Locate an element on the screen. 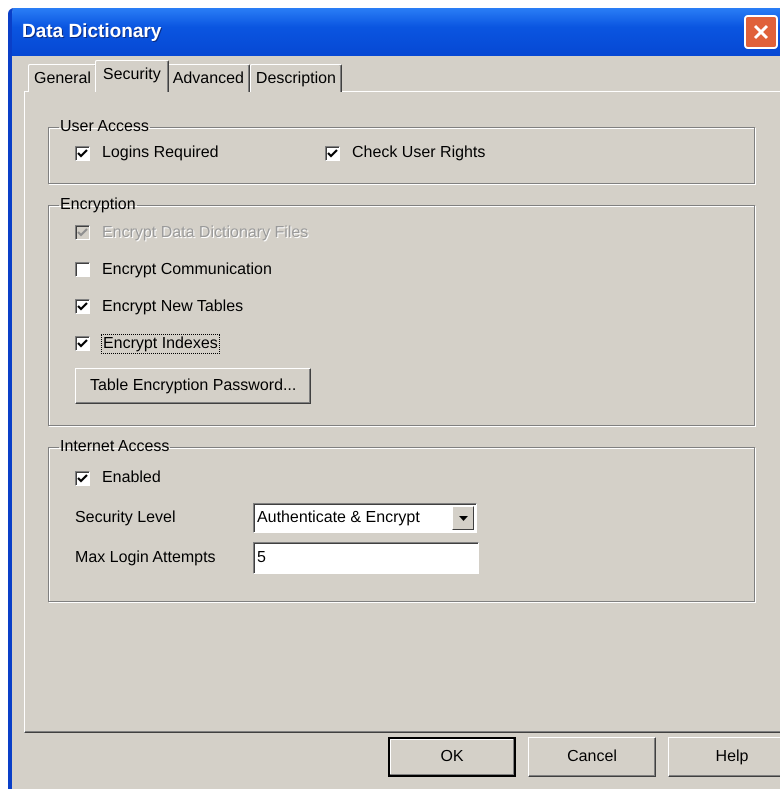  dialog-button: OK is located at coordinates (452, 757).